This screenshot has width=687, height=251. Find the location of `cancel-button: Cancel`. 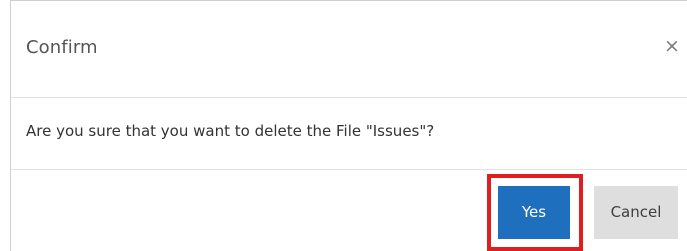

cancel-button: Cancel is located at coordinates (636, 212).